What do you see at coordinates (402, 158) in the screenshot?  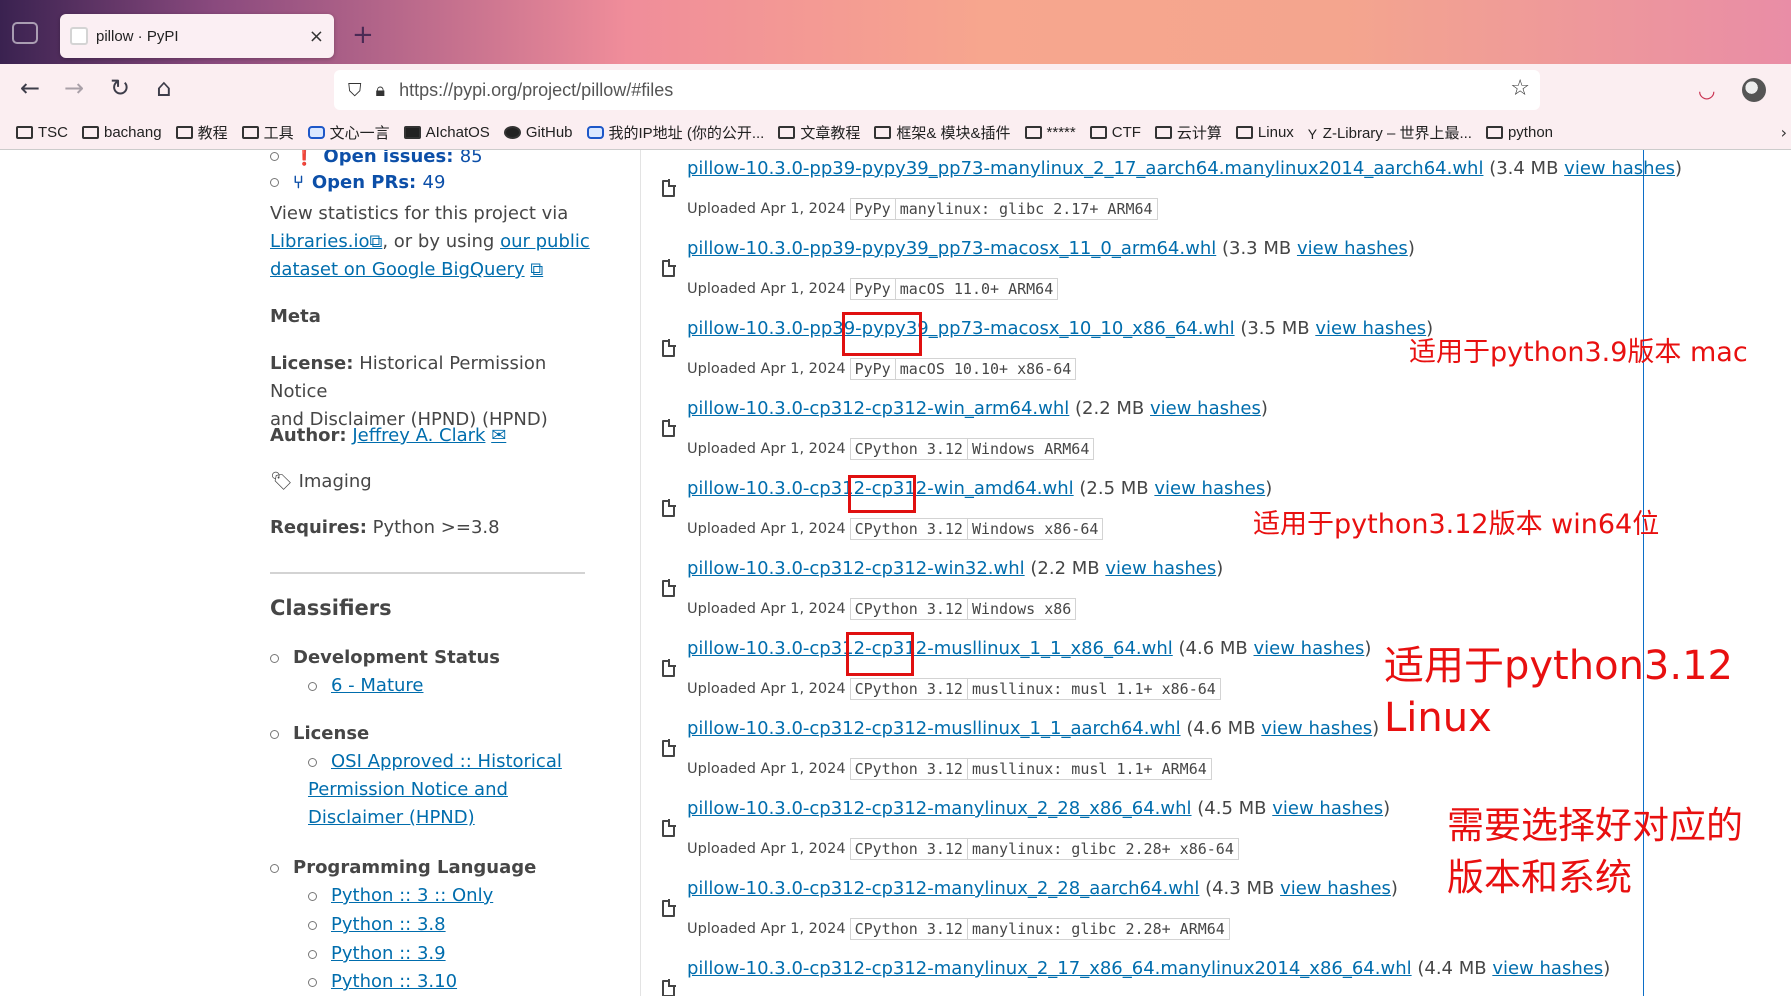 I see `open-issues-link: Open issues: 85` at bounding box center [402, 158].